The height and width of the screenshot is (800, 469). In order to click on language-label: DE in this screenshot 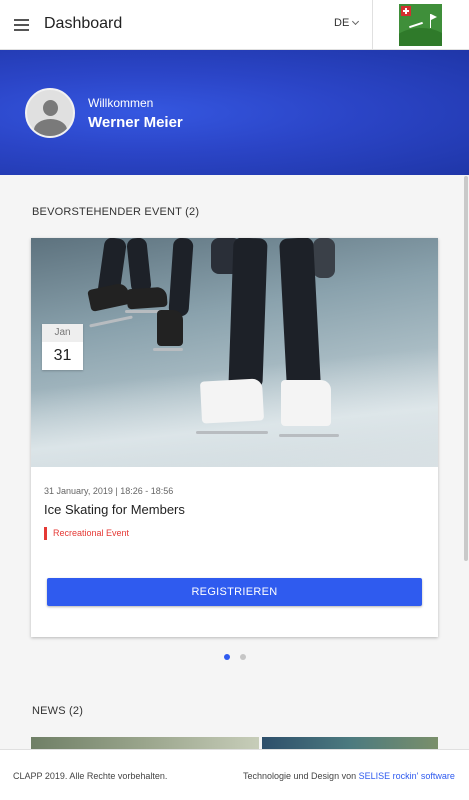, I will do `click(342, 23)`.